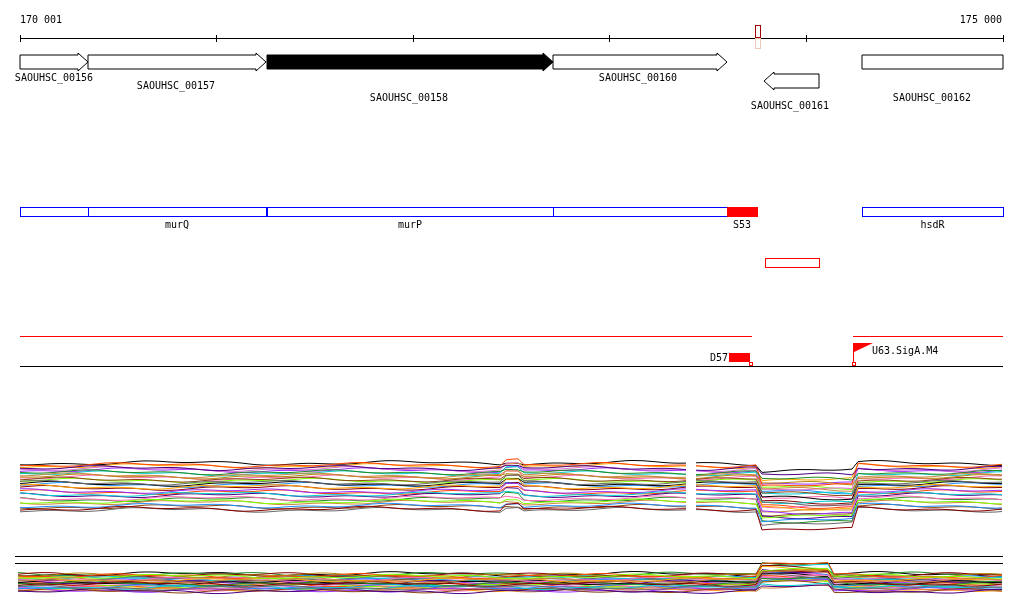 This screenshot has height=611, width=1024. What do you see at coordinates (54, 77) in the screenshot?
I see `gene-label: SAOUHSC_00156` at bounding box center [54, 77].